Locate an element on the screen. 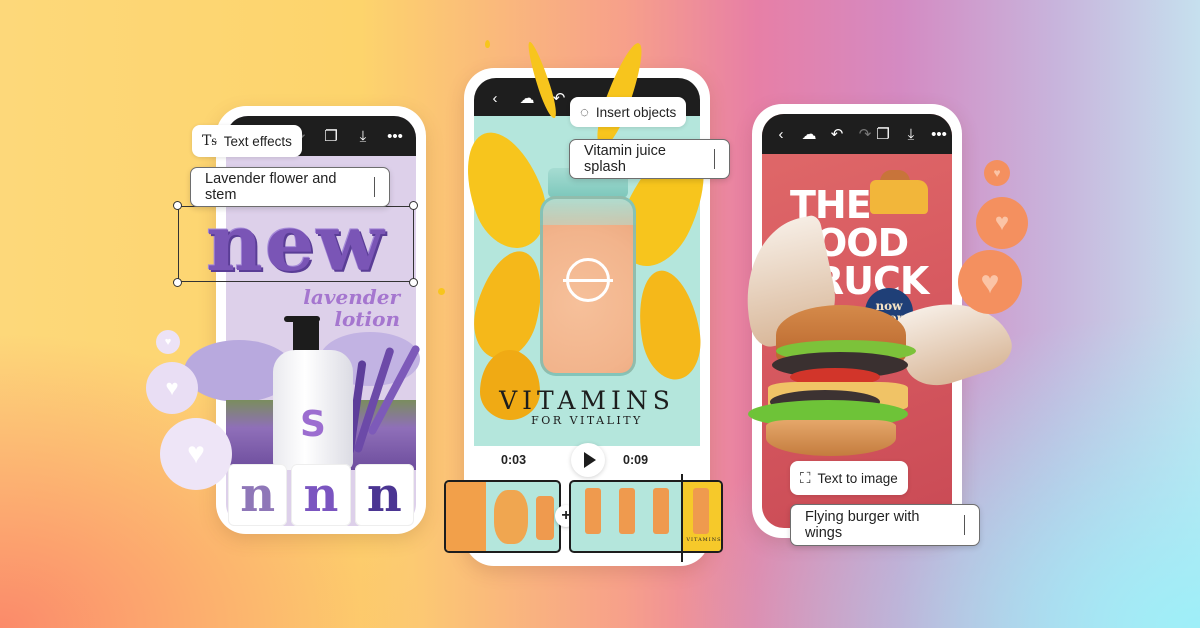 The width and height of the screenshot is (1200, 628). prompt-input-lavender: Lavender flower and stem is located at coordinates (290, 187).